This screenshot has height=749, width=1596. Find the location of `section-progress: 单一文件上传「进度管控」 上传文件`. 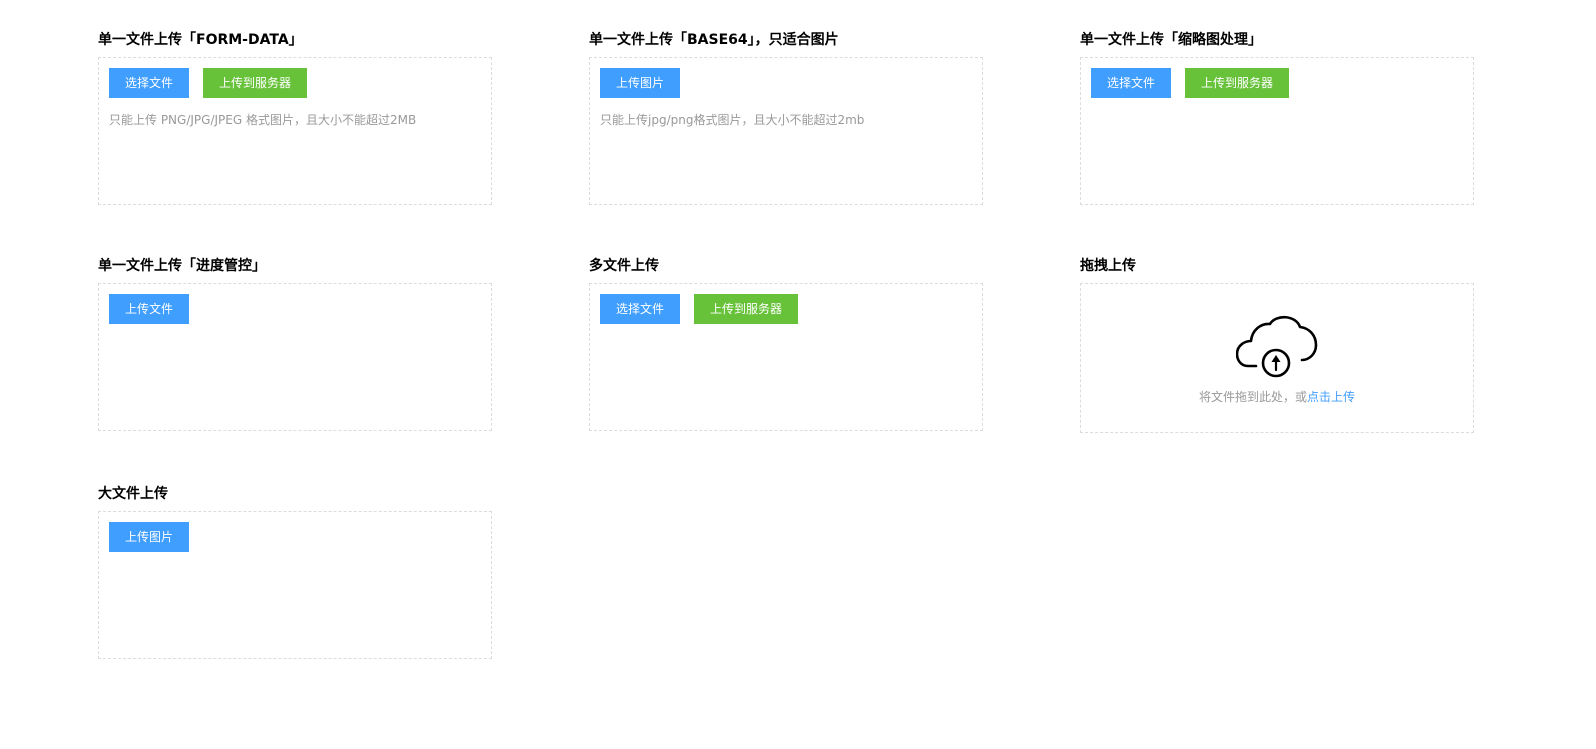

section-progress: 单一文件上传「进度管控」 上传文件 is located at coordinates (295, 346).